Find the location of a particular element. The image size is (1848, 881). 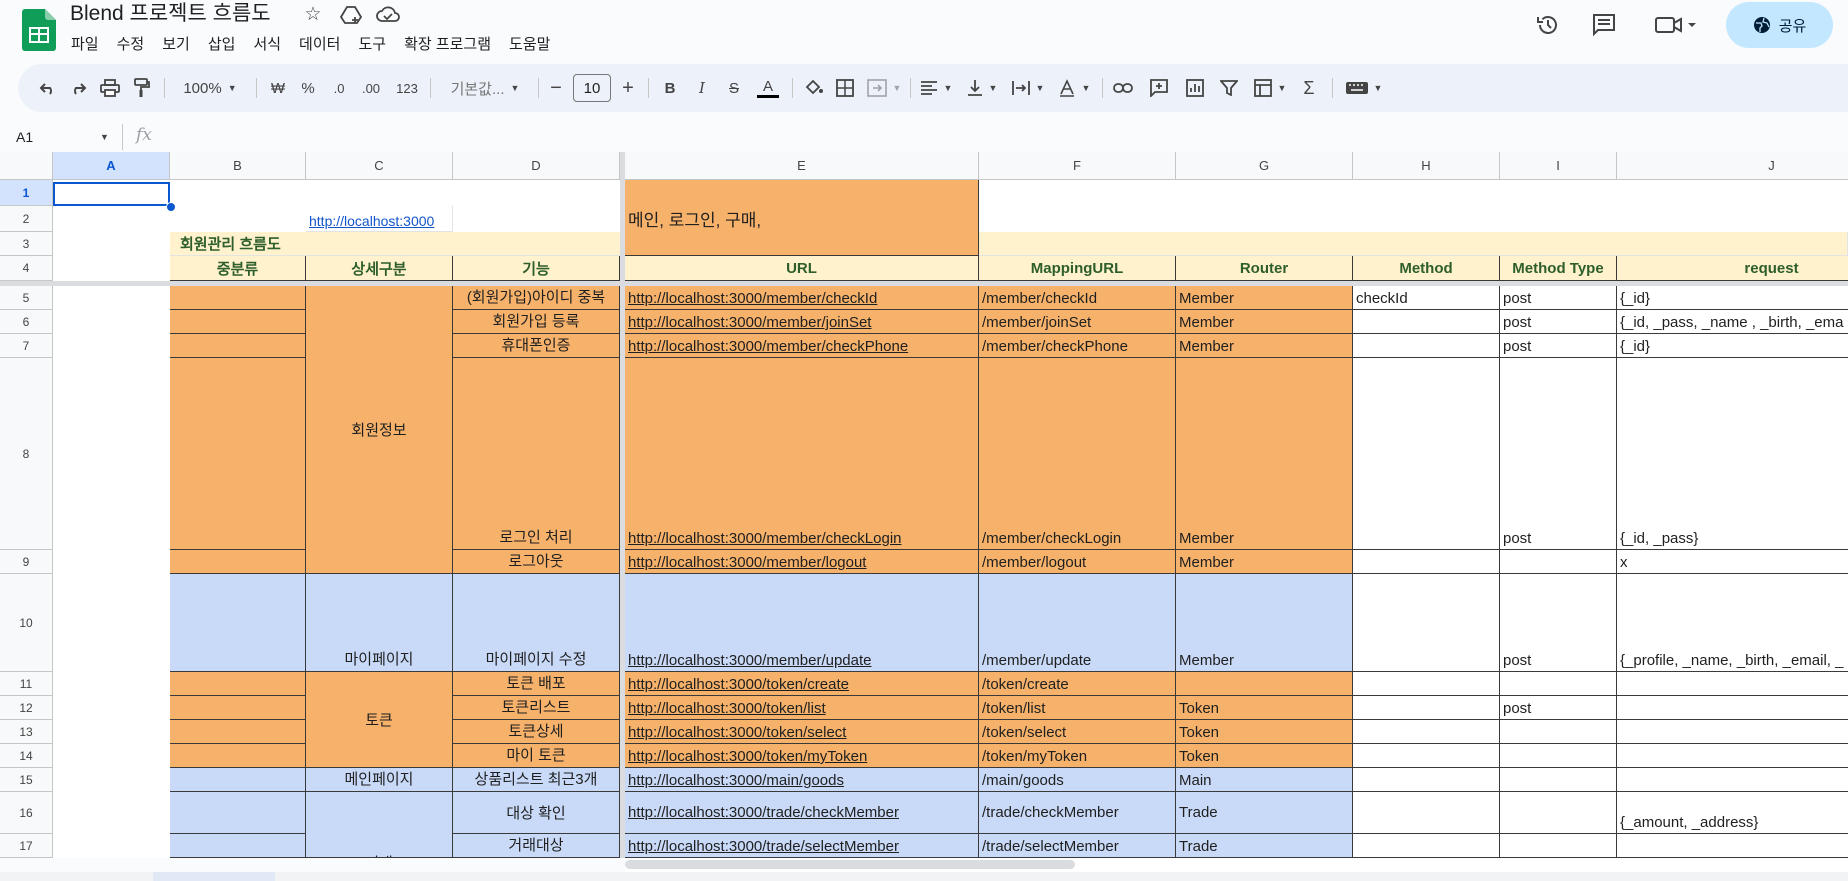

cell-feature-r17: 거래대상 is located at coordinates (536, 846).